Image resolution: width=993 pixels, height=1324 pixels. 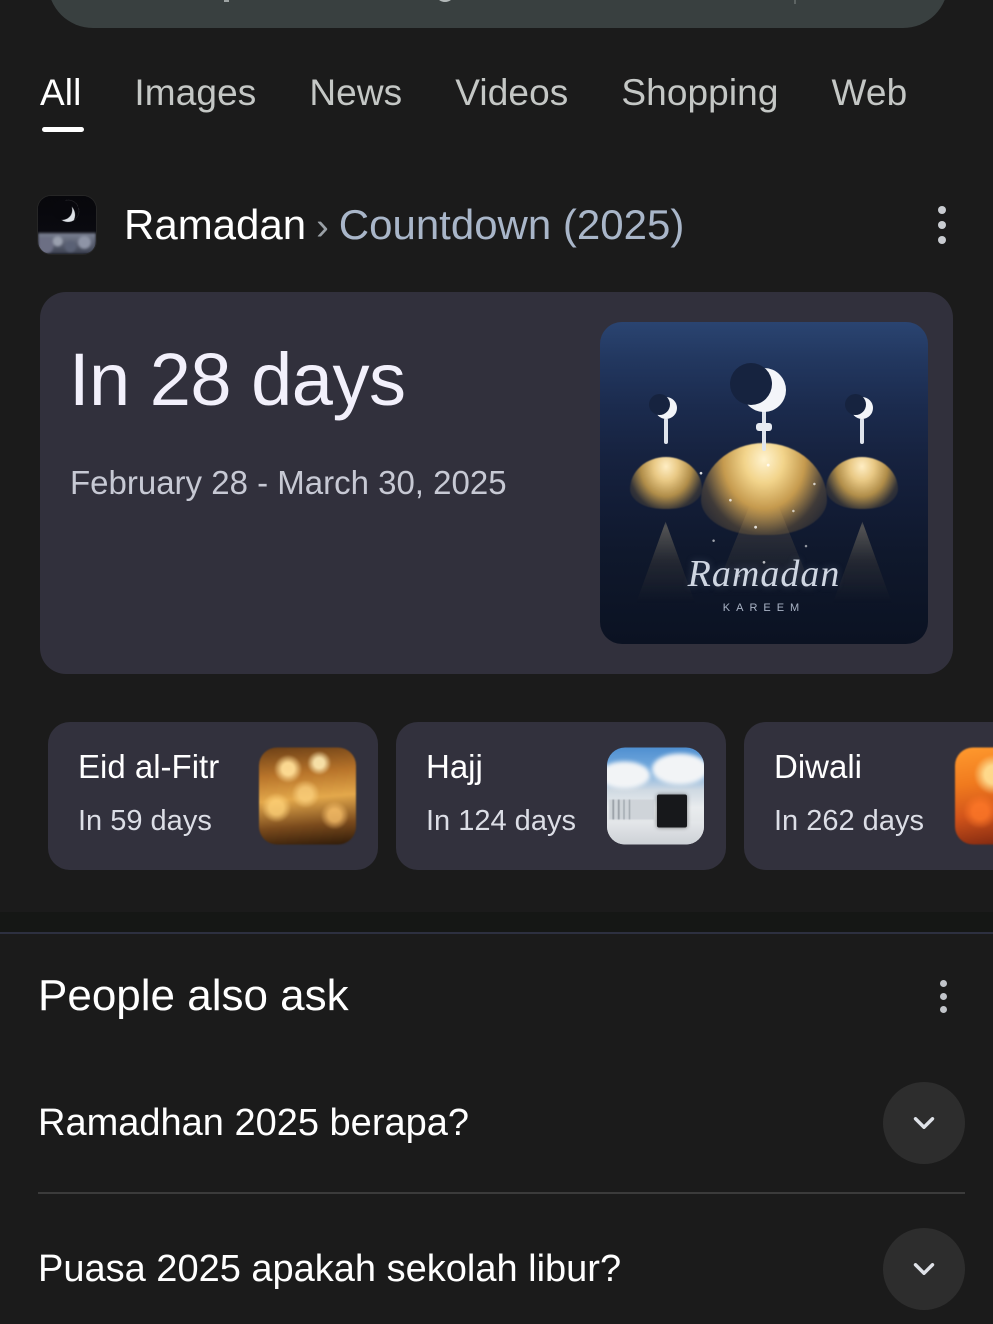 I want to click on kaaba-cube, so click(x=672, y=811).